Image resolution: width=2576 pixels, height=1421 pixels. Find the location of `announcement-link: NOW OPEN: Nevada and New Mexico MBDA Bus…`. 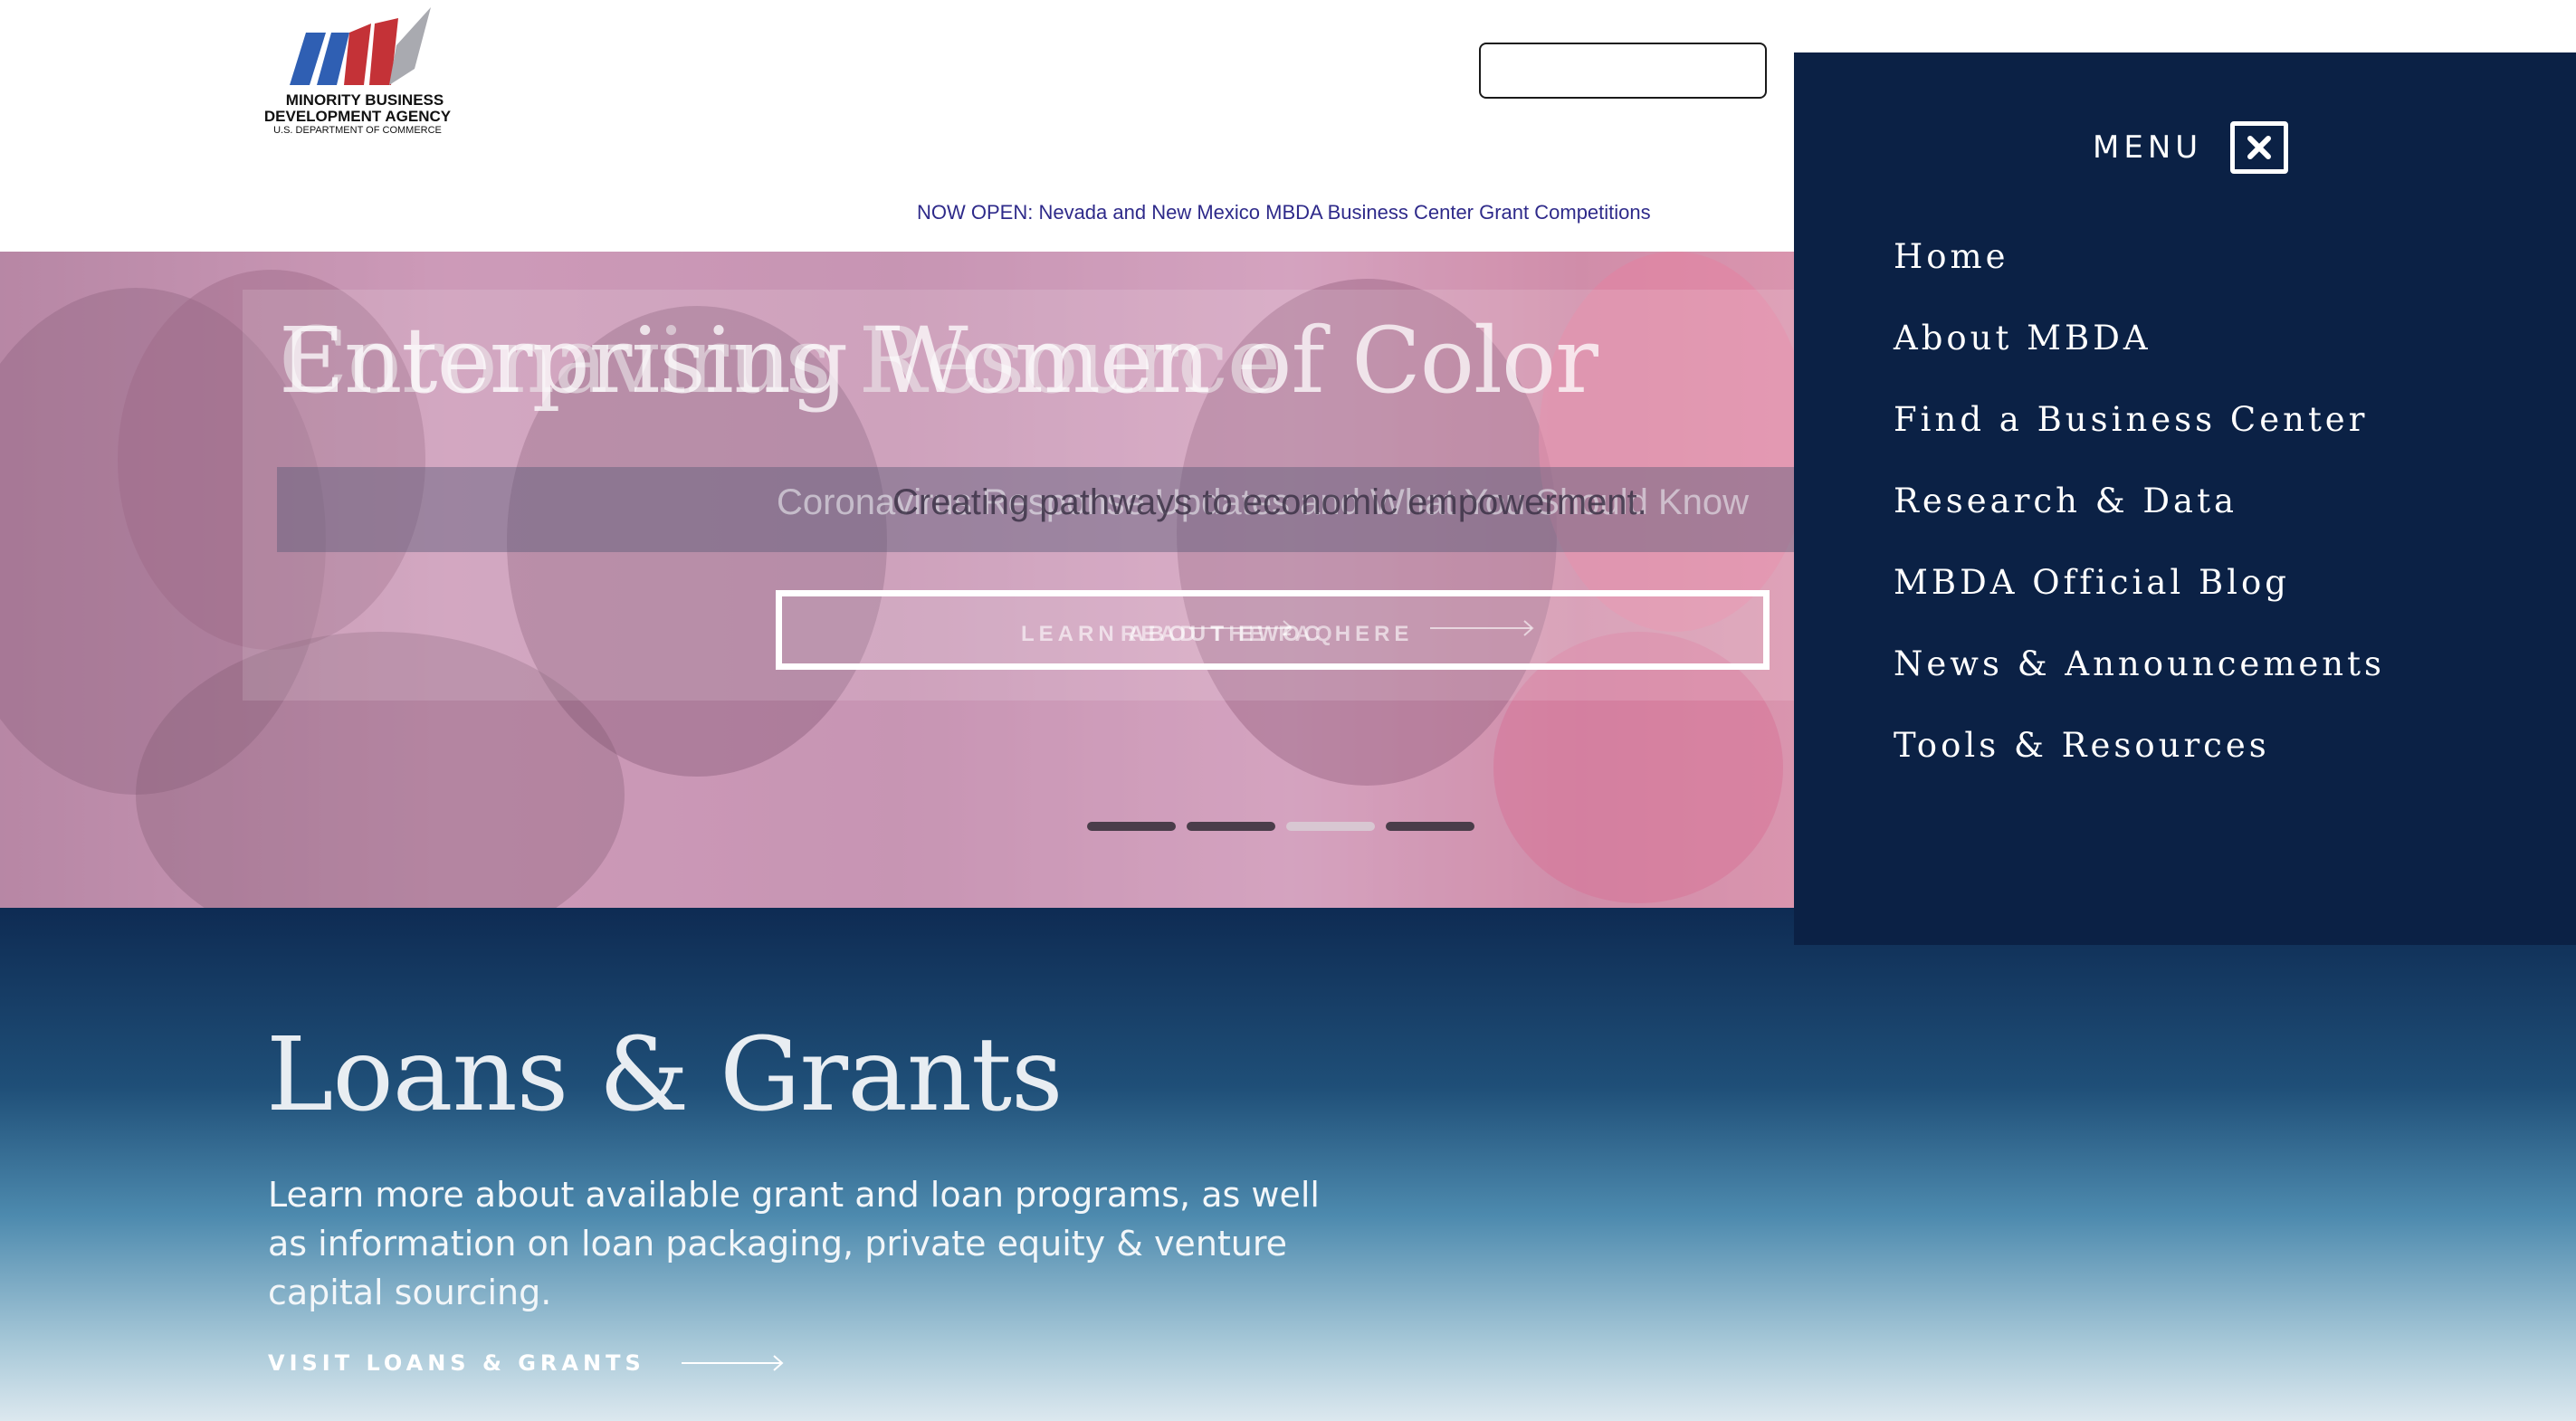

announcement-link: NOW OPEN: Nevada and New Mexico MBDA Bus… is located at coordinates (1284, 212).